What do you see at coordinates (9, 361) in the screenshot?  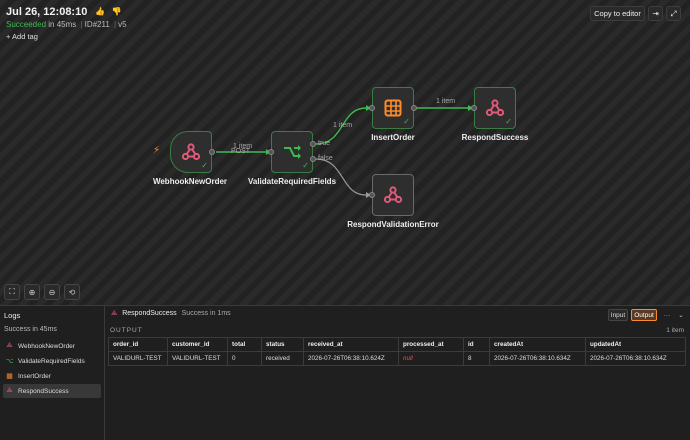 I see `if-branch-icon: ⌥` at bounding box center [9, 361].